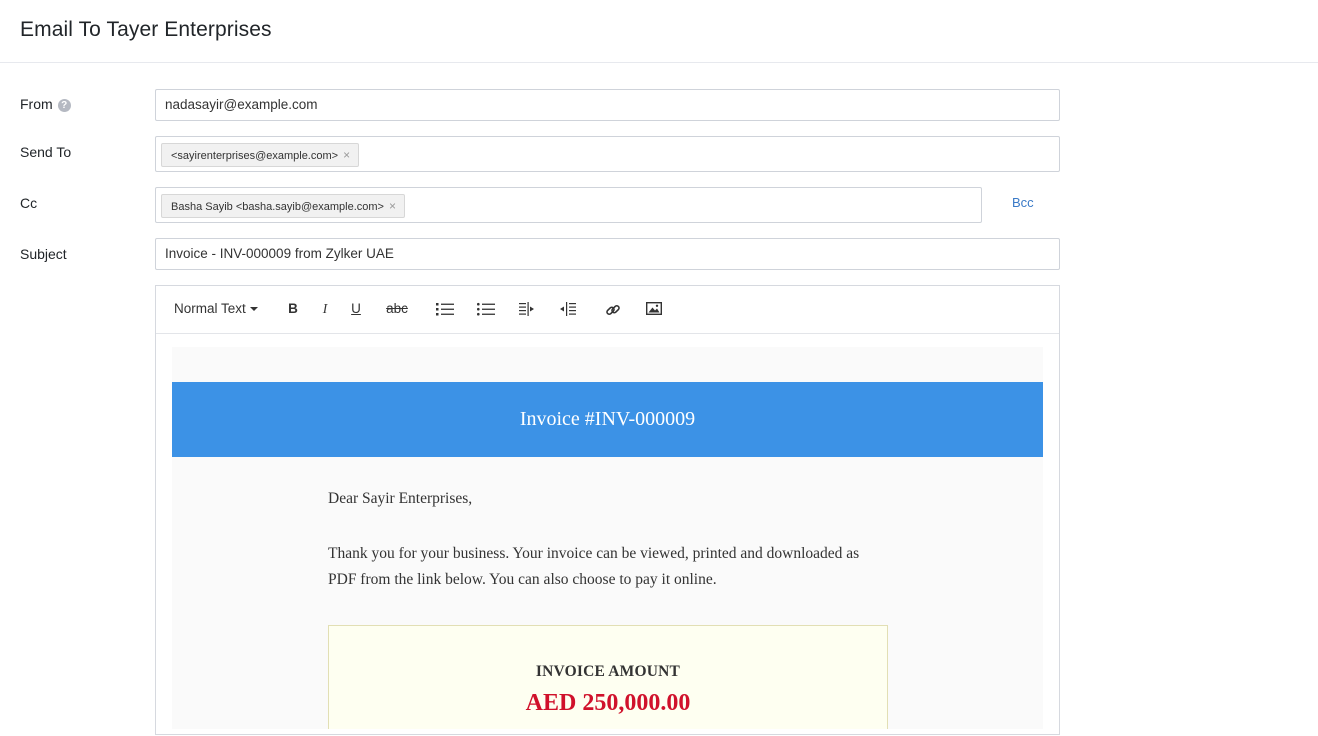 This screenshot has height=736, width=1318. I want to click on from-value: nadasayir@example.com, so click(241, 104).